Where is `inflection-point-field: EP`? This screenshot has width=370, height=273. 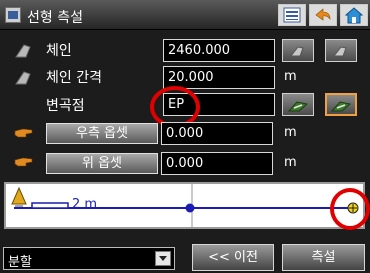
inflection-point-field: EP is located at coordinates (219, 104).